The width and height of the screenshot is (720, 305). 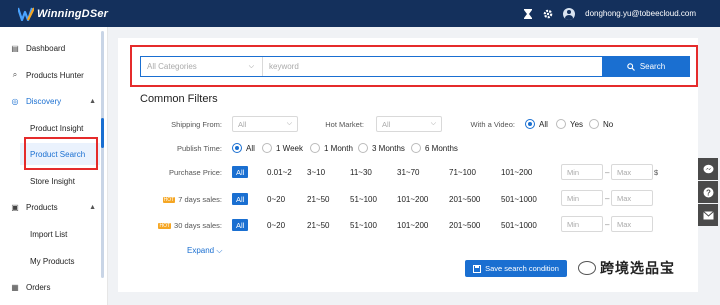 I want to click on publish-option-3-months: 3 Months, so click(x=381, y=148).